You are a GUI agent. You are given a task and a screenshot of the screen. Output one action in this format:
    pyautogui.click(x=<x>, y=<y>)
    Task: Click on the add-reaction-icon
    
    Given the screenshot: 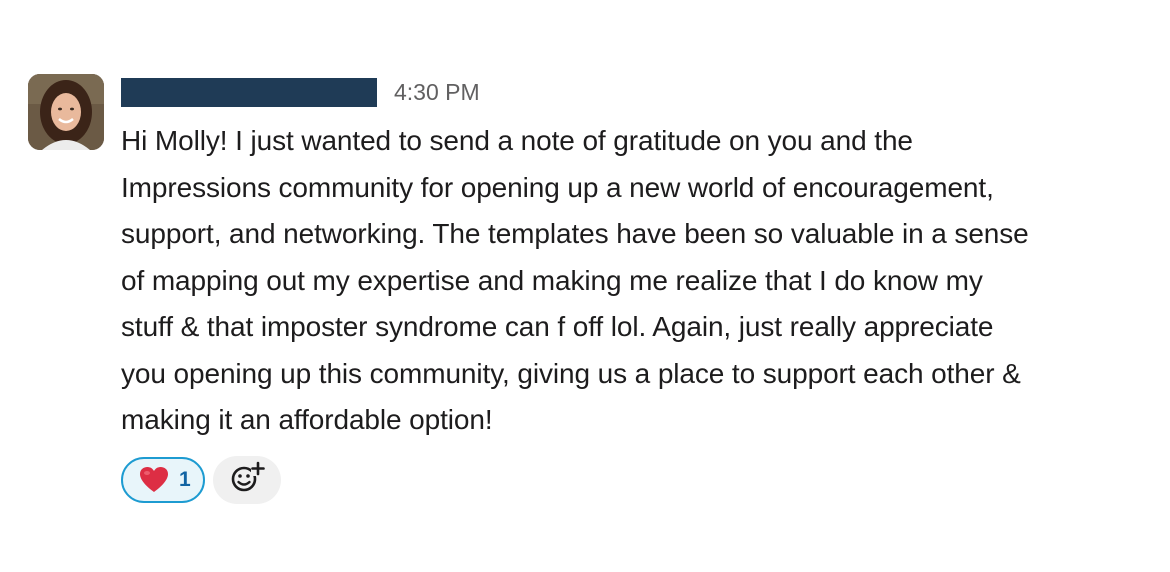 What is the action you would take?
    pyautogui.click(x=247, y=479)
    